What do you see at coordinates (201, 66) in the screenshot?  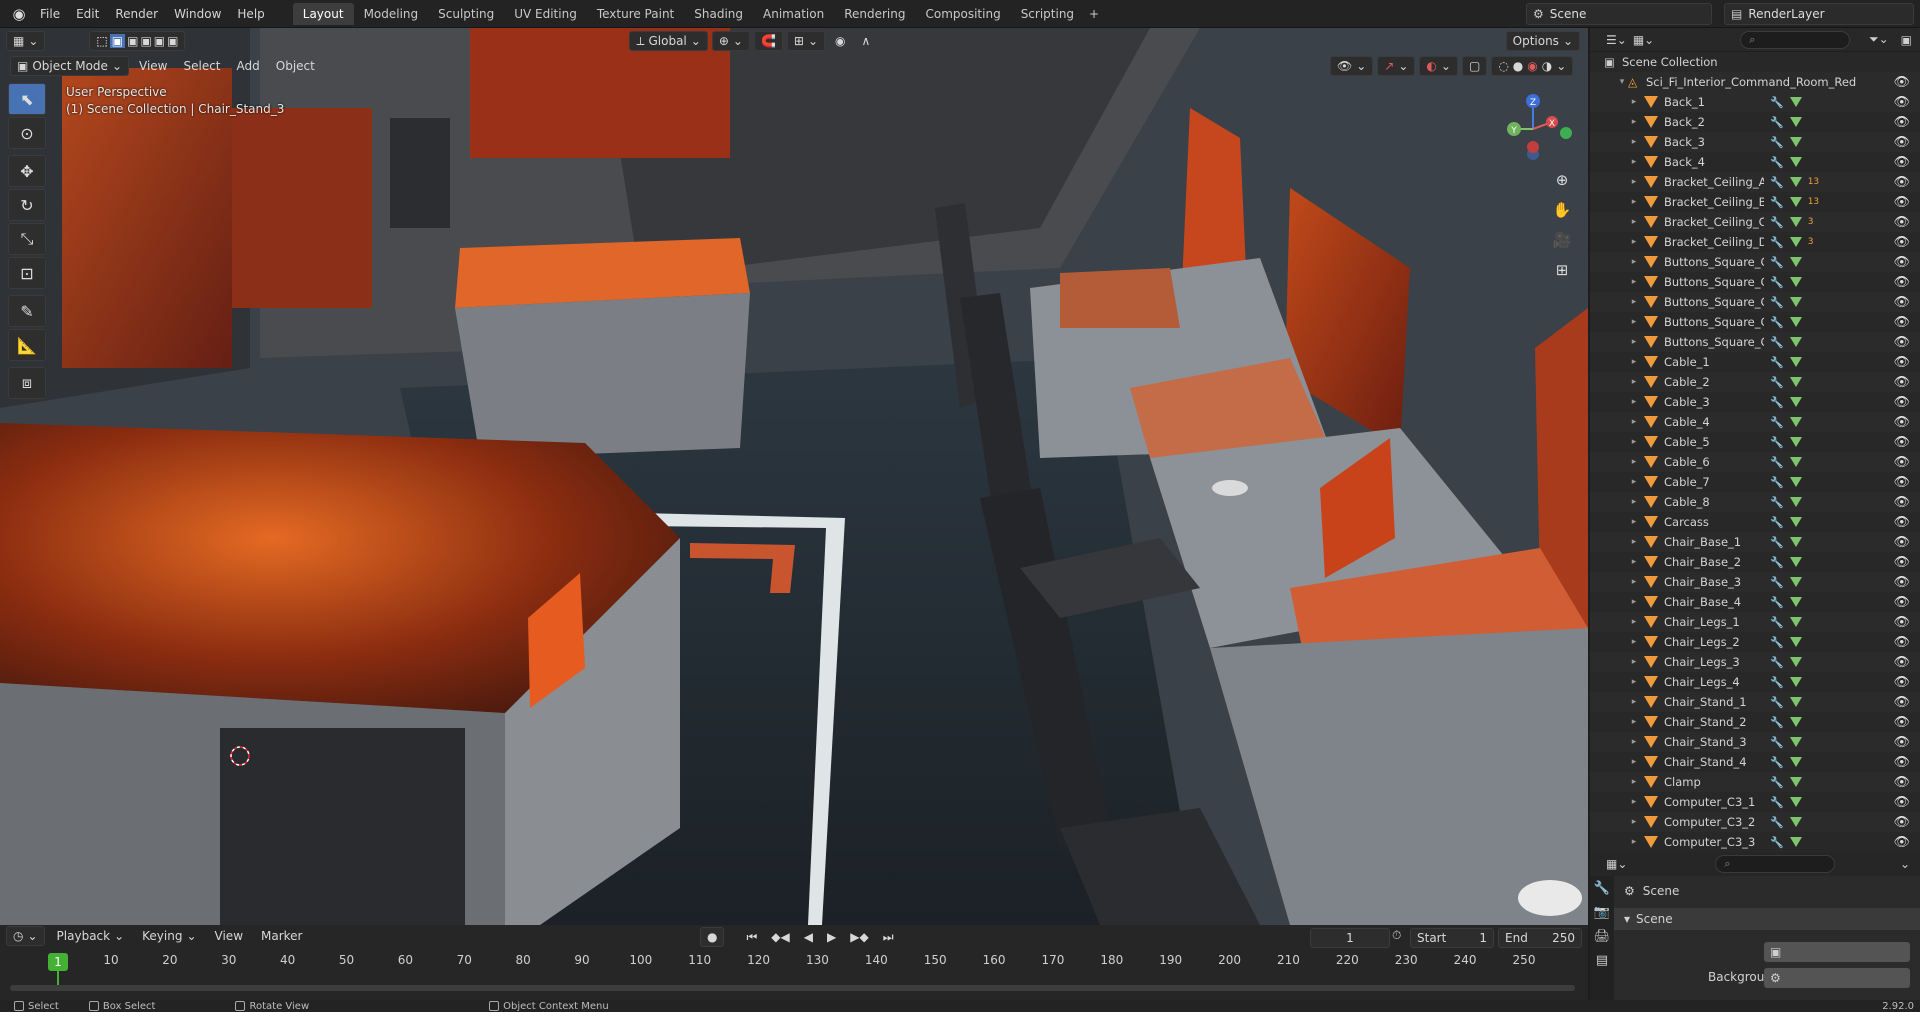 I see `menu-select: Select` at bounding box center [201, 66].